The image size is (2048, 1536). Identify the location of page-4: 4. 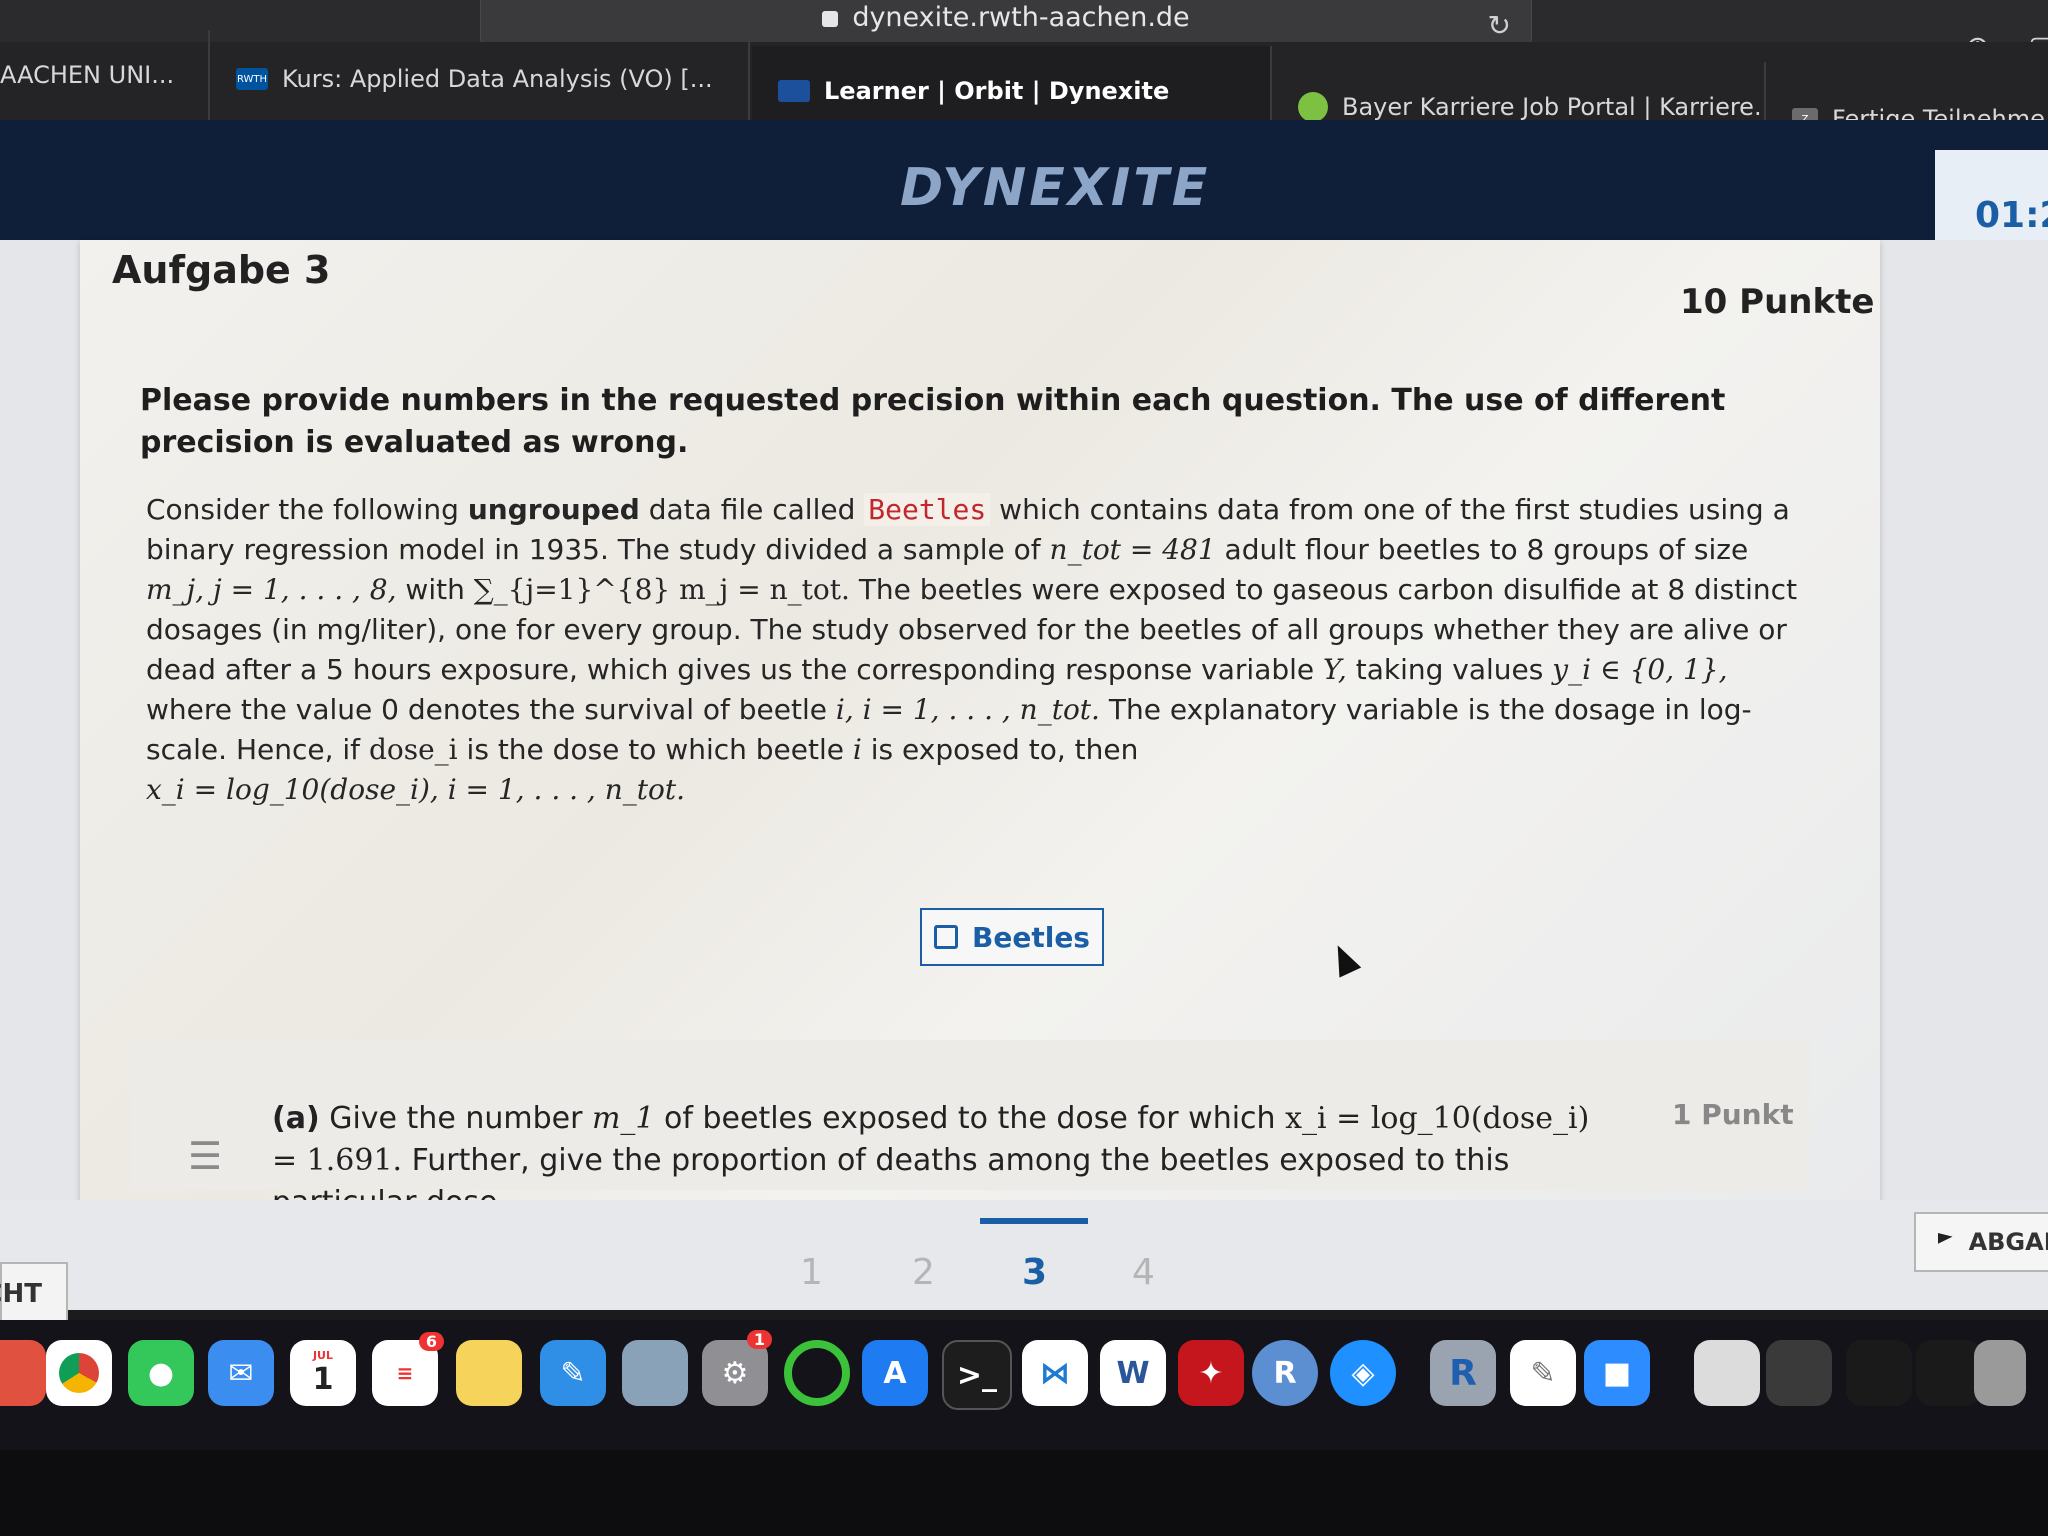
(1143, 1272).